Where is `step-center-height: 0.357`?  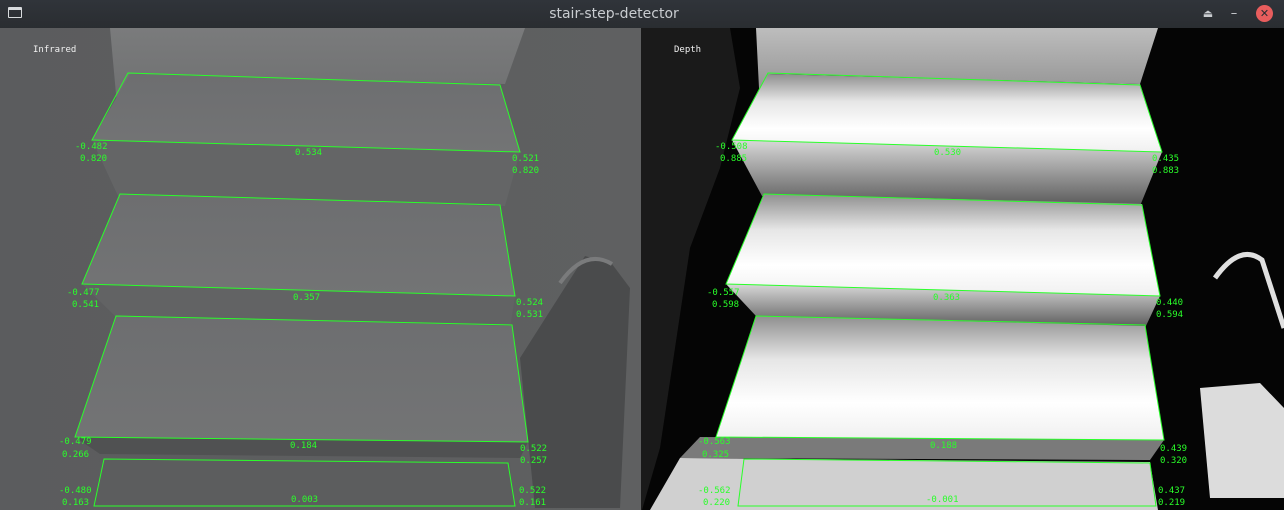 step-center-height: 0.357 is located at coordinates (306, 298).